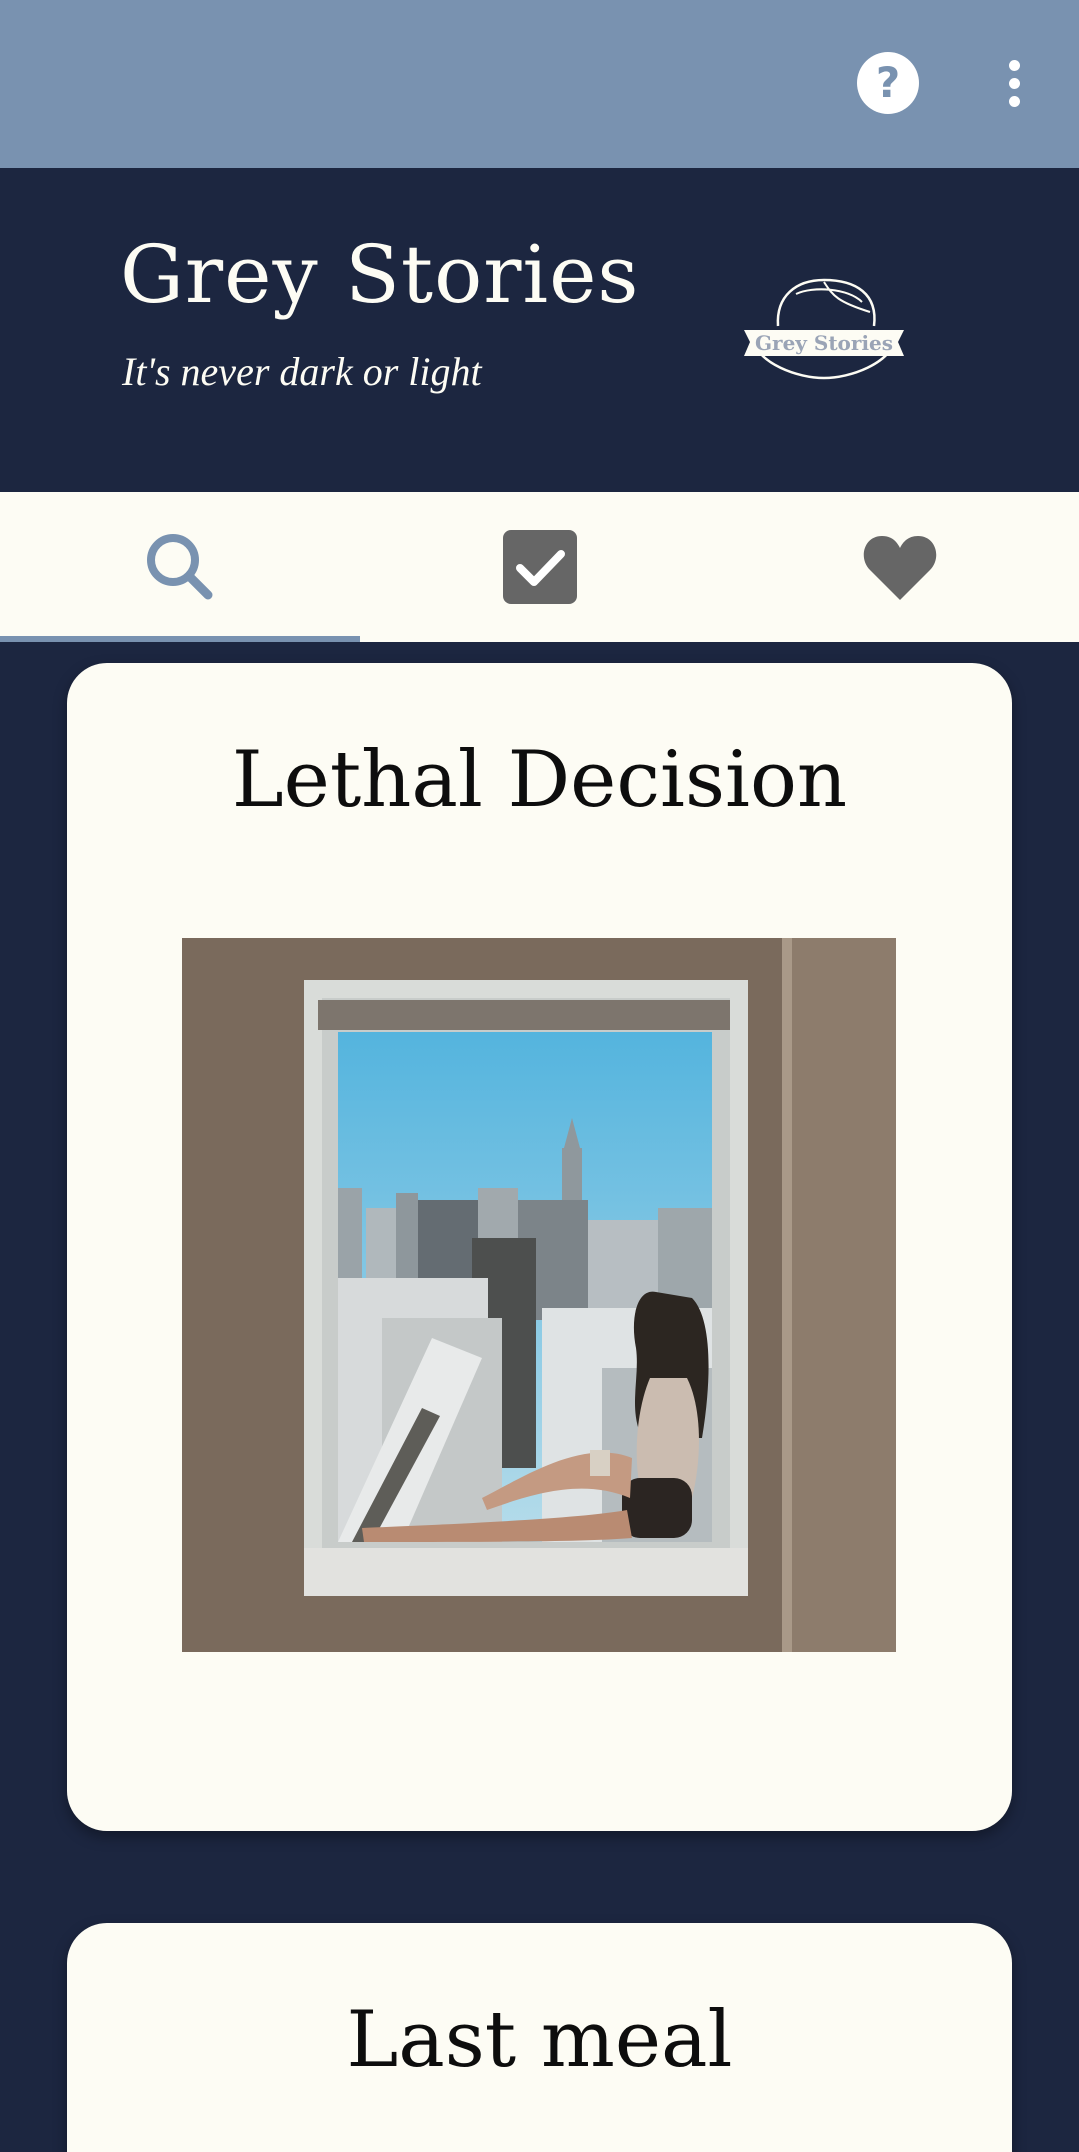  I want to click on heart-icon, so click(900, 568).